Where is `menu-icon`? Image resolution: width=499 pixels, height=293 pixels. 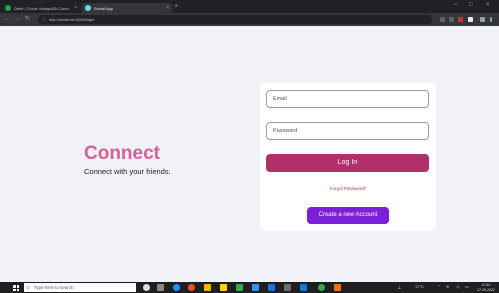
menu-icon is located at coordinates (491, 19).